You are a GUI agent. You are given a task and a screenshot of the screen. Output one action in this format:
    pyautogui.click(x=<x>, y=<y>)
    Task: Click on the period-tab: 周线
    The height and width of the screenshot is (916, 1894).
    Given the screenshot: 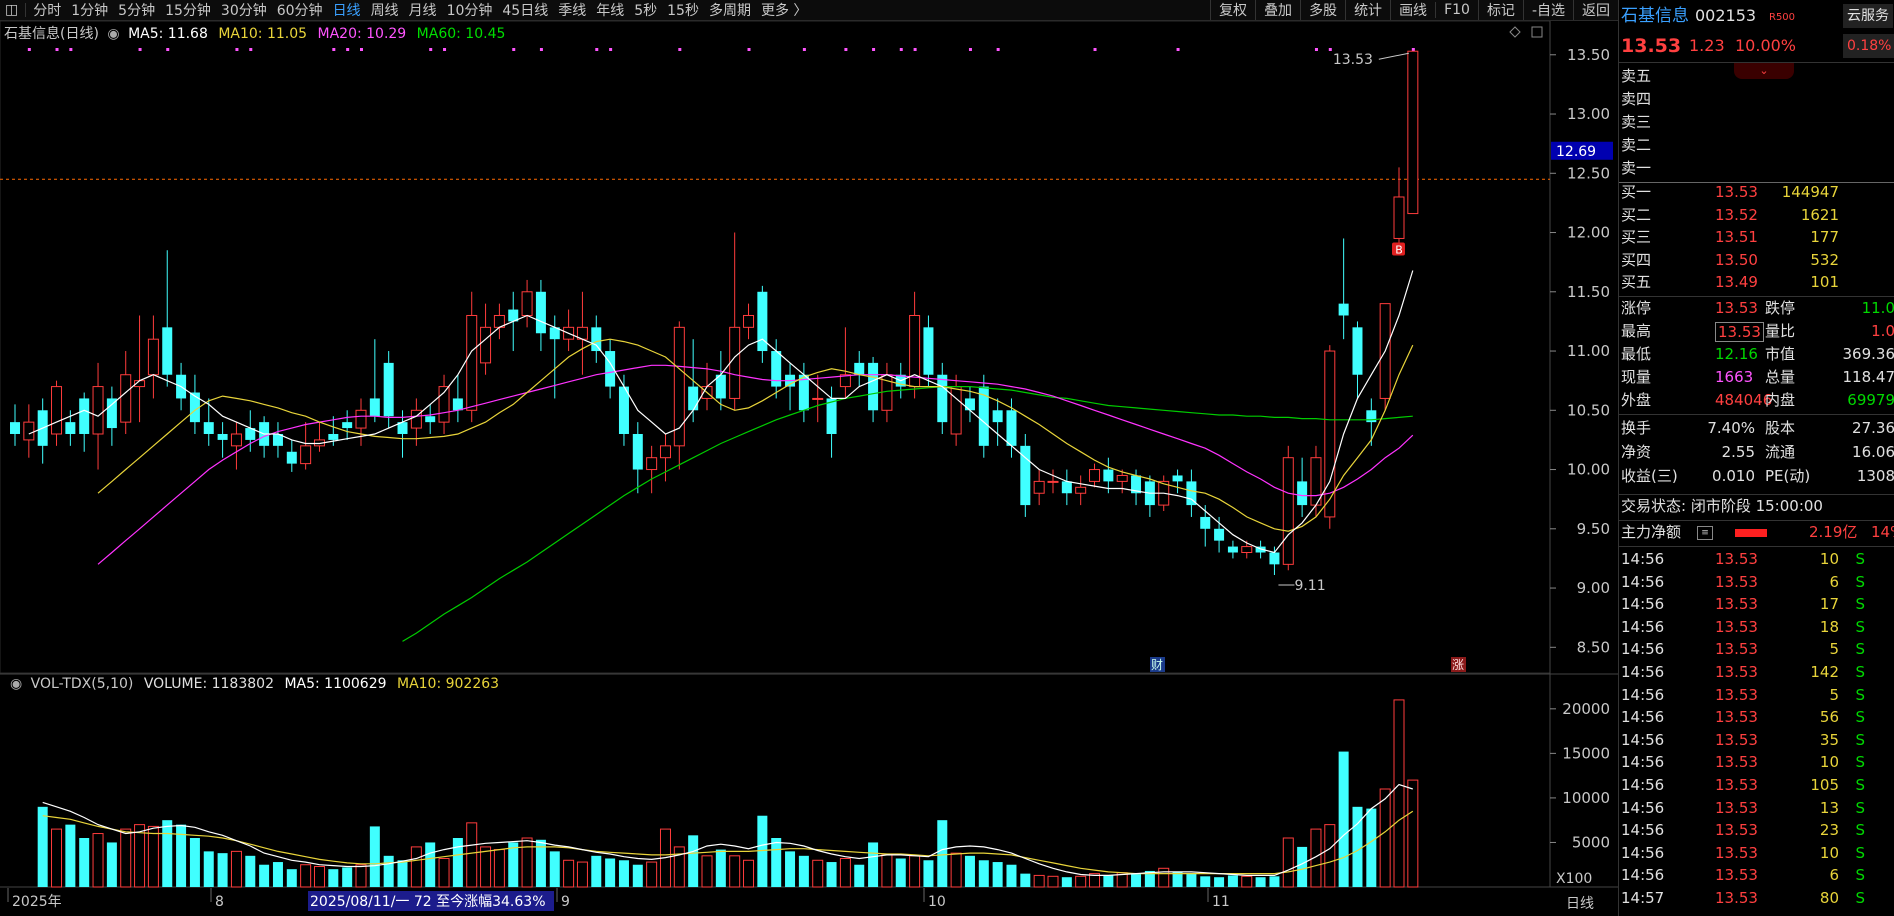 What is the action you would take?
    pyautogui.click(x=385, y=10)
    